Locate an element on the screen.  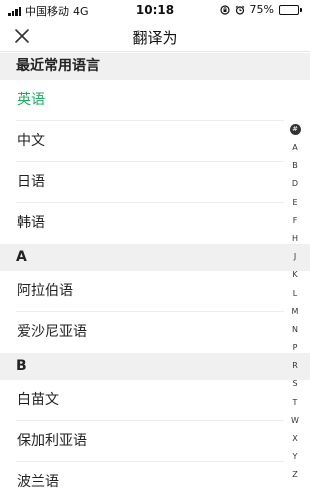
index-letter: P is located at coordinates (295, 348).